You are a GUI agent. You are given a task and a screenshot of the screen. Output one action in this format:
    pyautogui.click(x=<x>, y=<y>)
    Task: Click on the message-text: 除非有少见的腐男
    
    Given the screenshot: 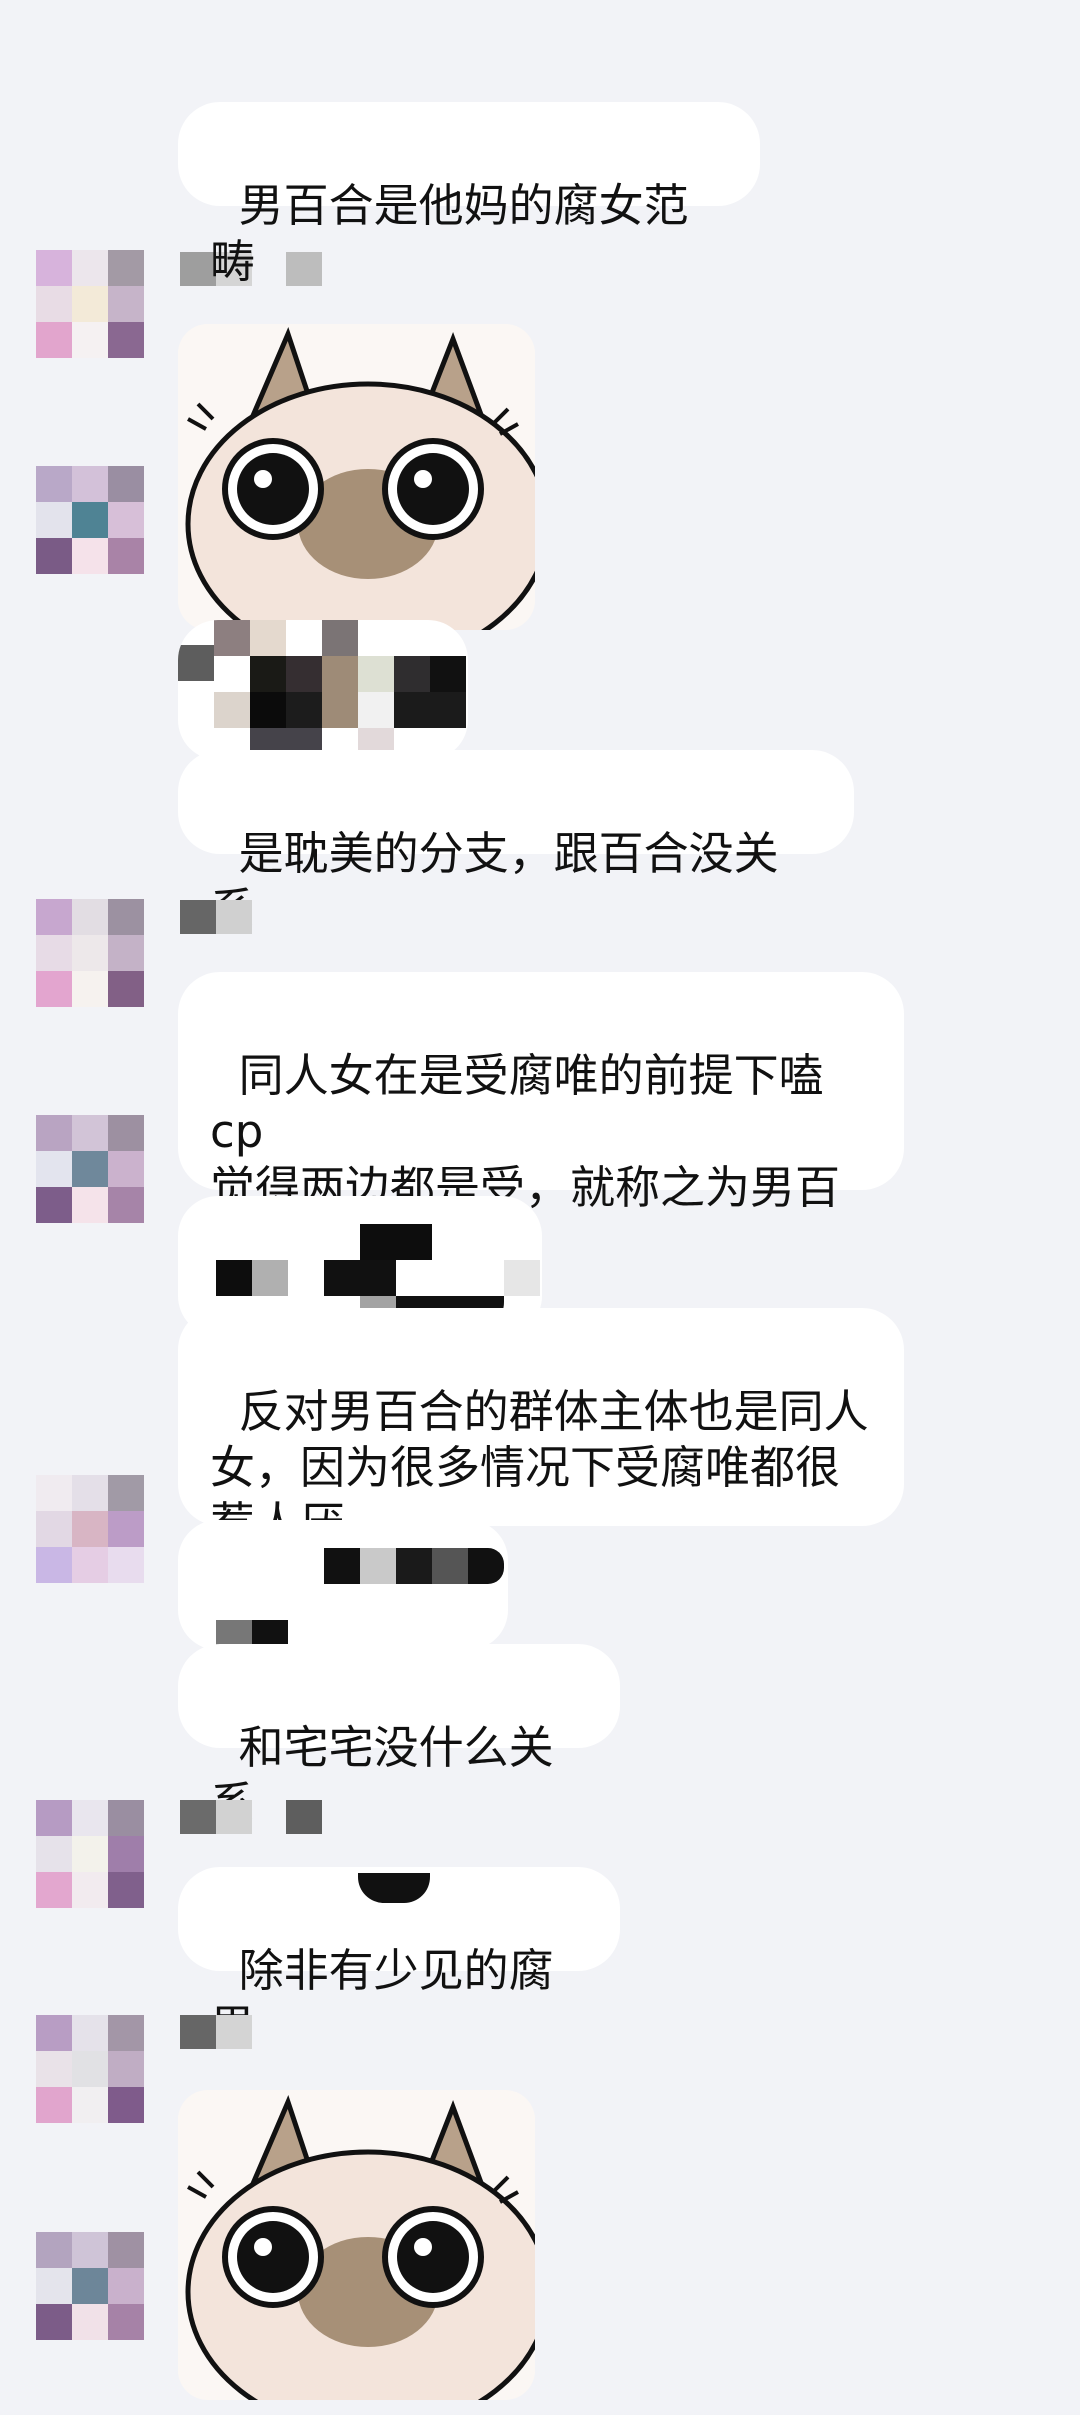 What is the action you would take?
    pyautogui.click(x=382, y=1998)
    